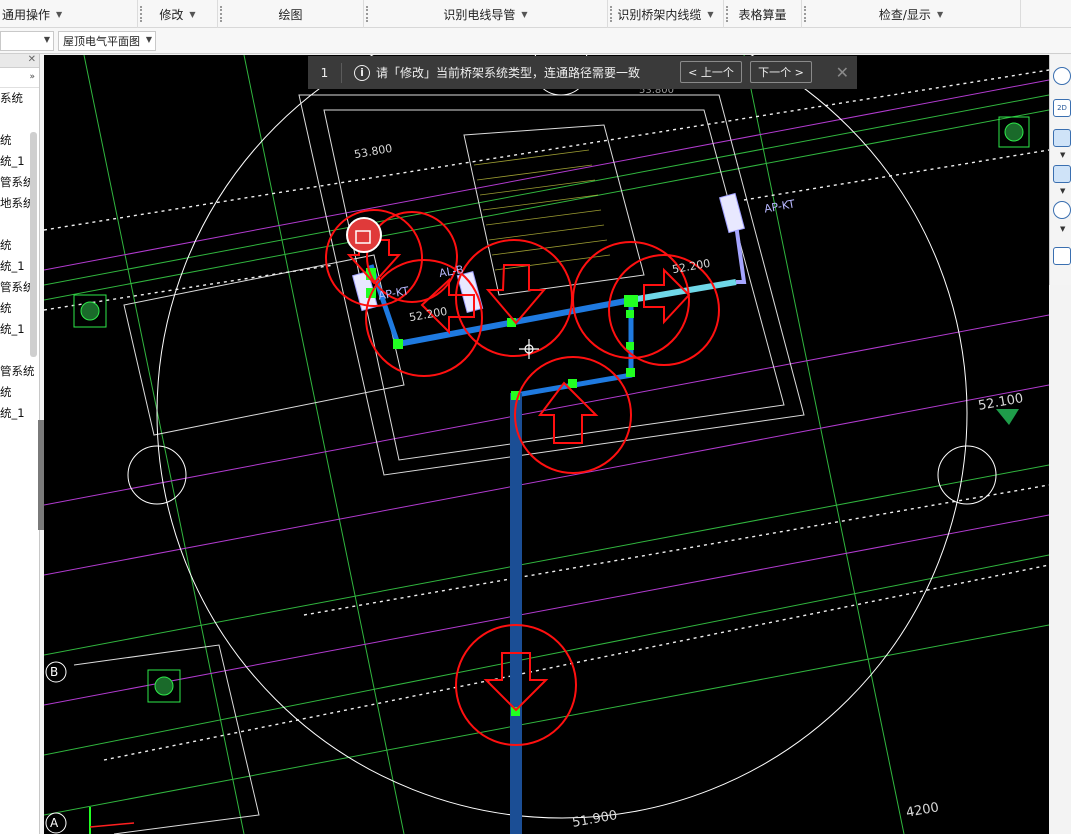 The width and height of the screenshot is (1071, 834). What do you see at coordinates (32, 77) in the screenshot?
I see `expand-icon: »` at bounding box center [32, 77].